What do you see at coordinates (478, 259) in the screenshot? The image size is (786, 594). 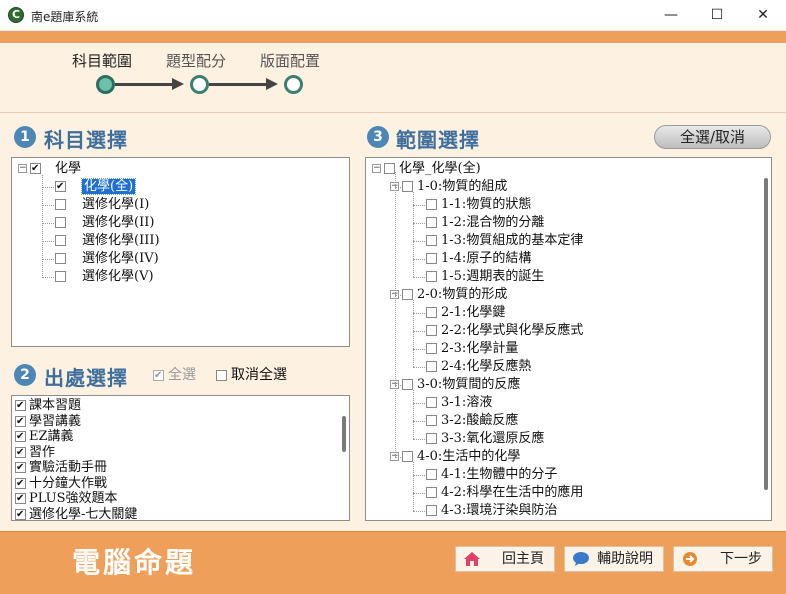 I see `range-section: 1-4:原子的結構` at bounding box center [478, 259].